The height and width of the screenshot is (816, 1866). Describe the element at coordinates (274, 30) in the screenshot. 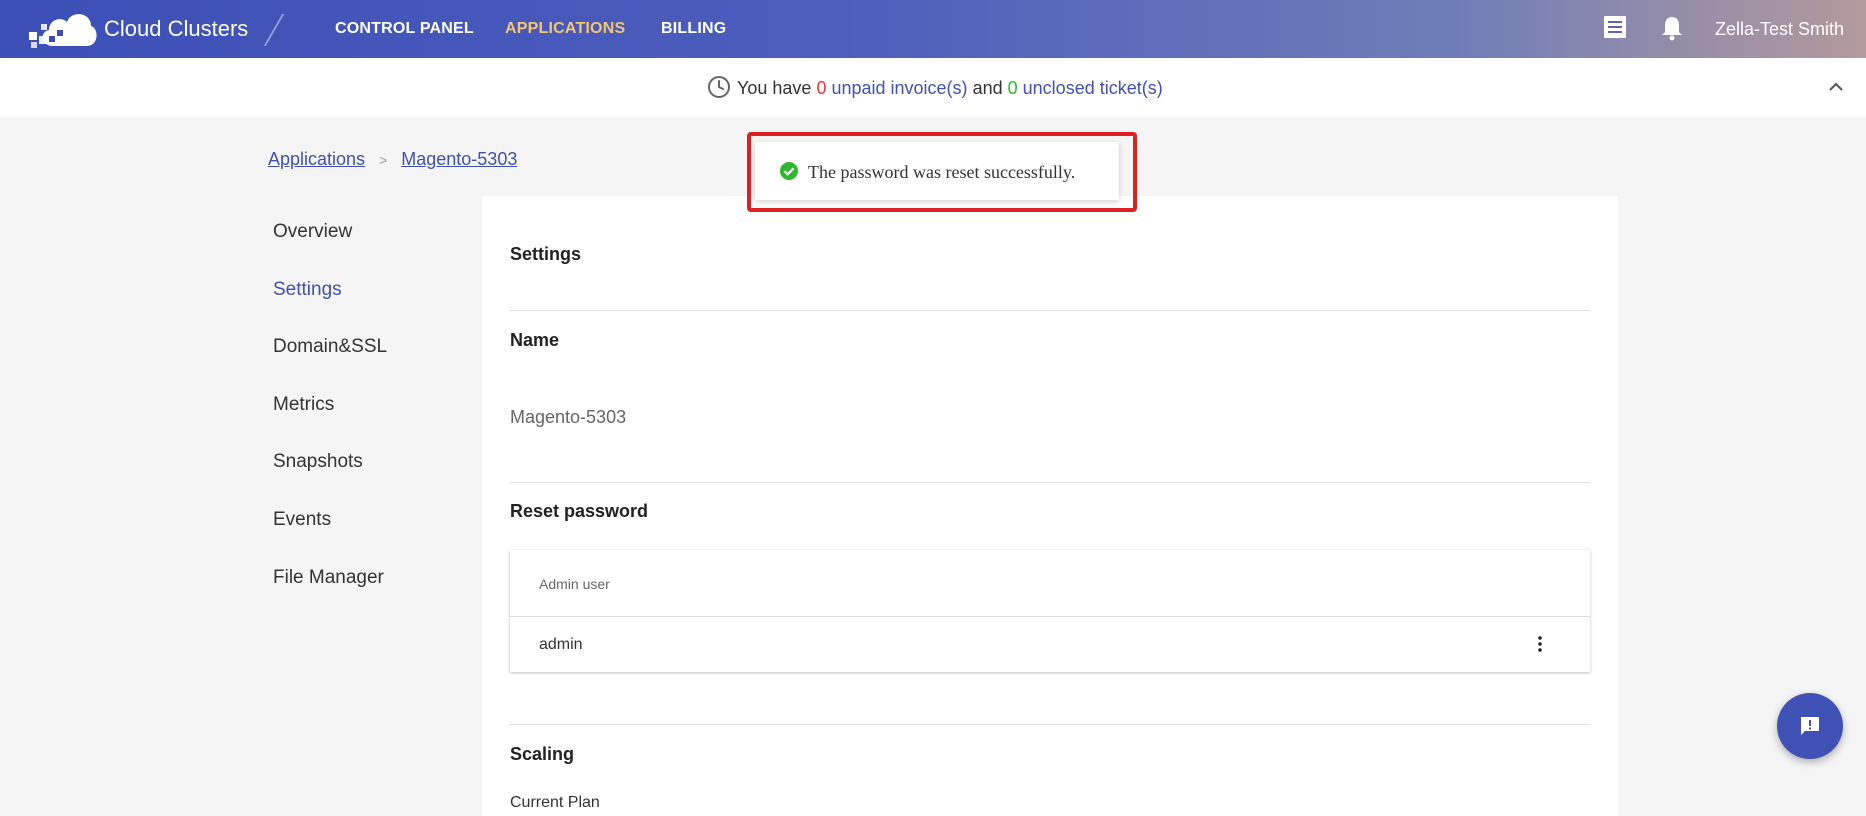

I see `nav-divider` at that location.